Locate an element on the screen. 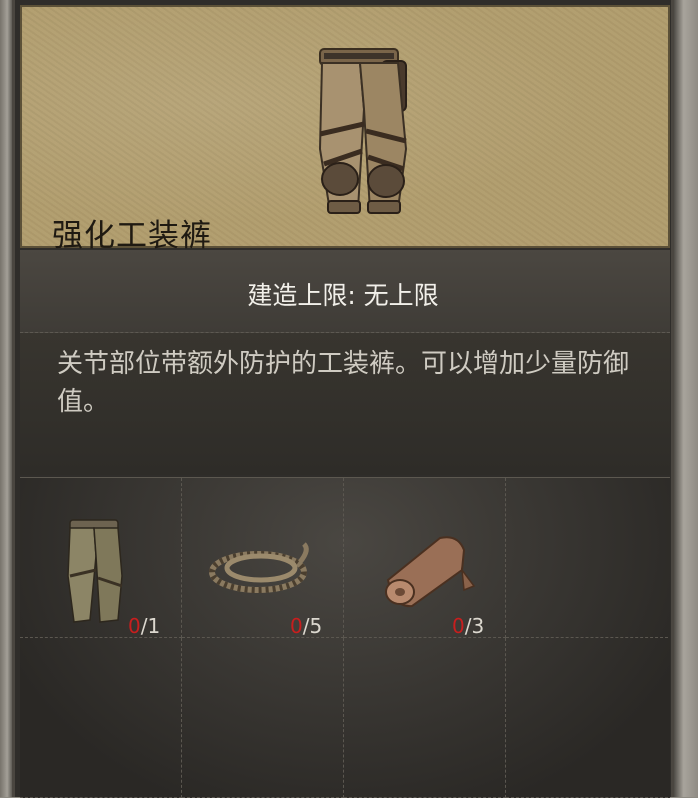  reinforced-cargo-pants-icon is located at coordinates (363, 131).